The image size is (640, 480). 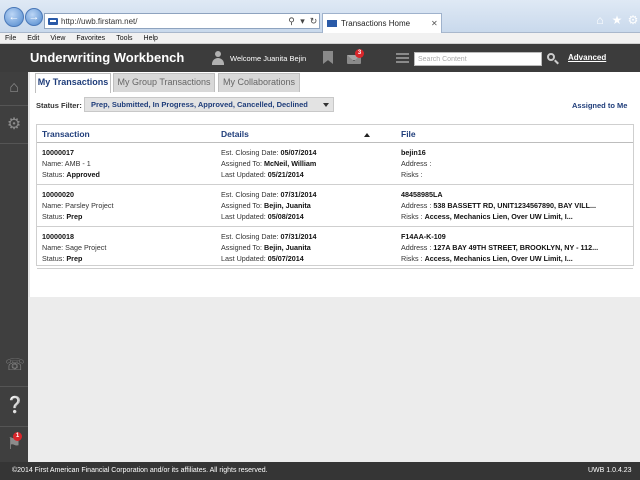 I want to click on address-bar: http://uwb.firstam.net/ ⚲ ▾ ↻, so click(x=182, y=21).